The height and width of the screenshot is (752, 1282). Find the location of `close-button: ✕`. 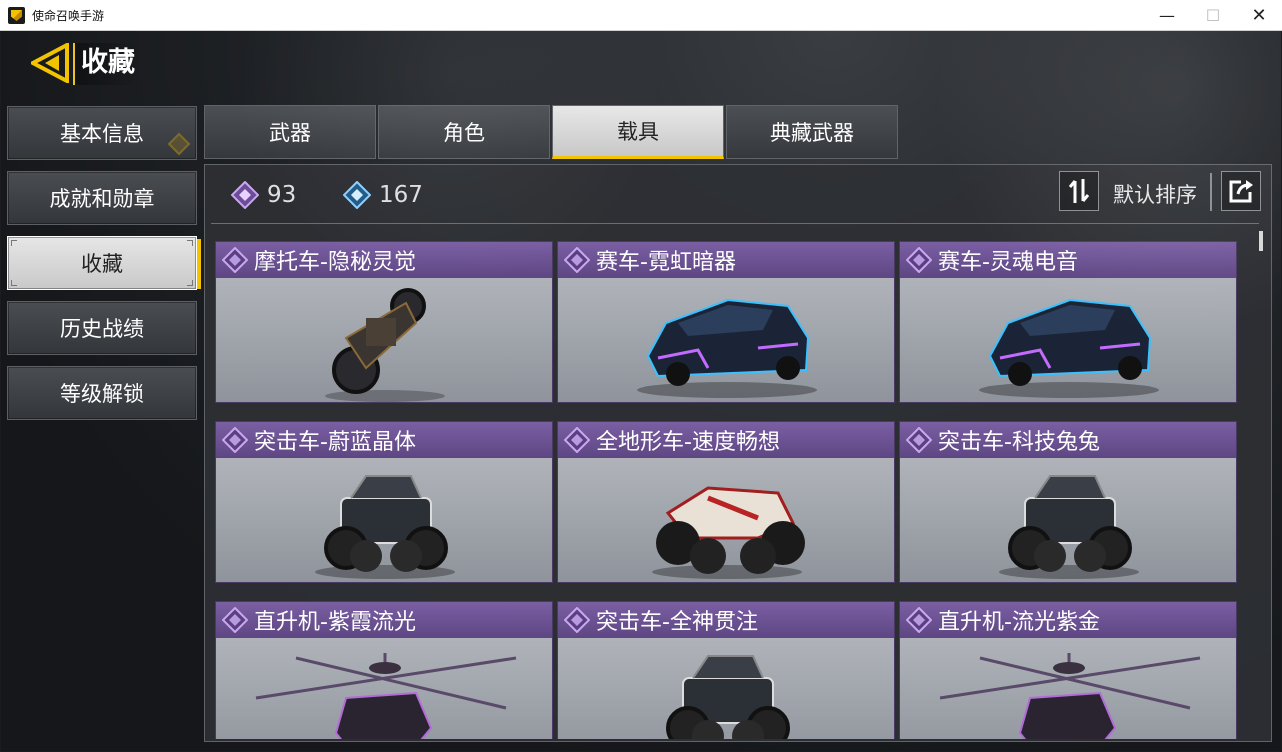

close-button: ✕ is located at coordinates (1259, 15).